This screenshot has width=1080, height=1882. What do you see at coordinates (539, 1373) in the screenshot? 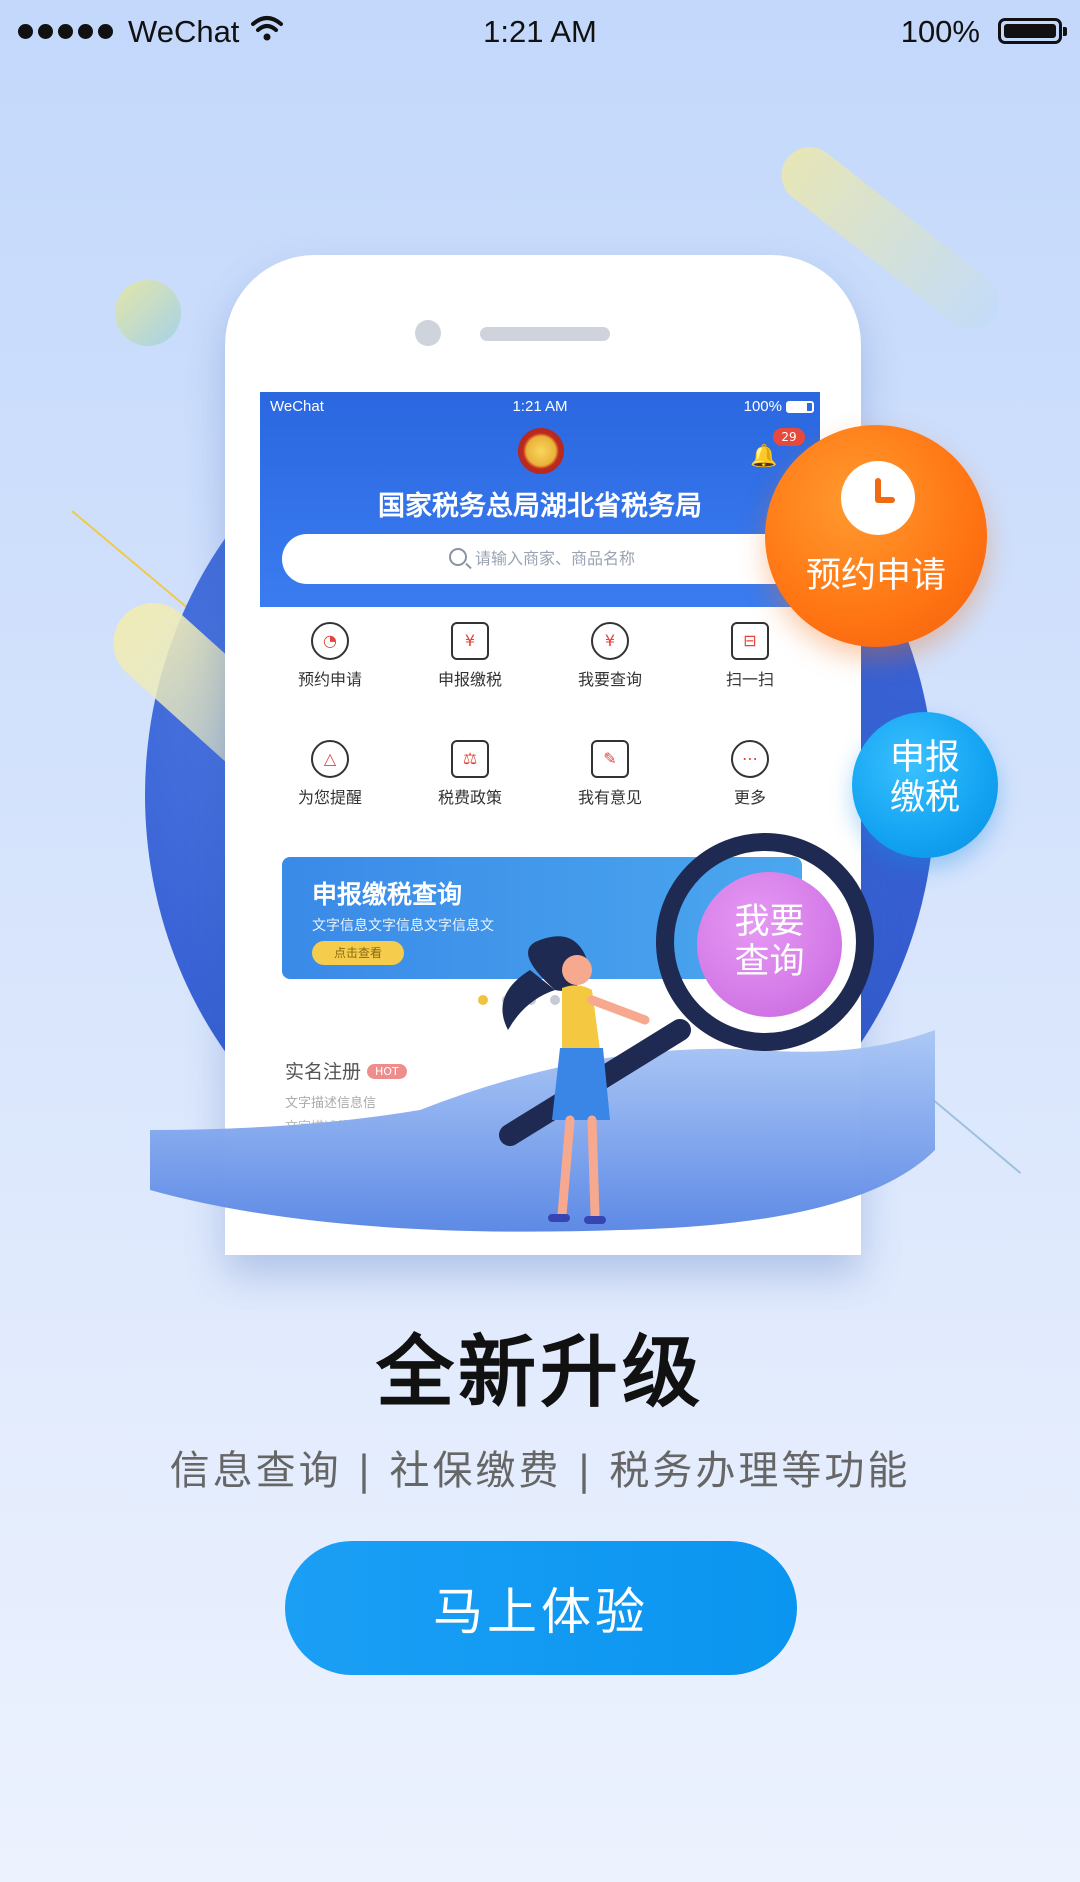
I see `page-headline: 全新升级` at bounding box center [539, 1373].